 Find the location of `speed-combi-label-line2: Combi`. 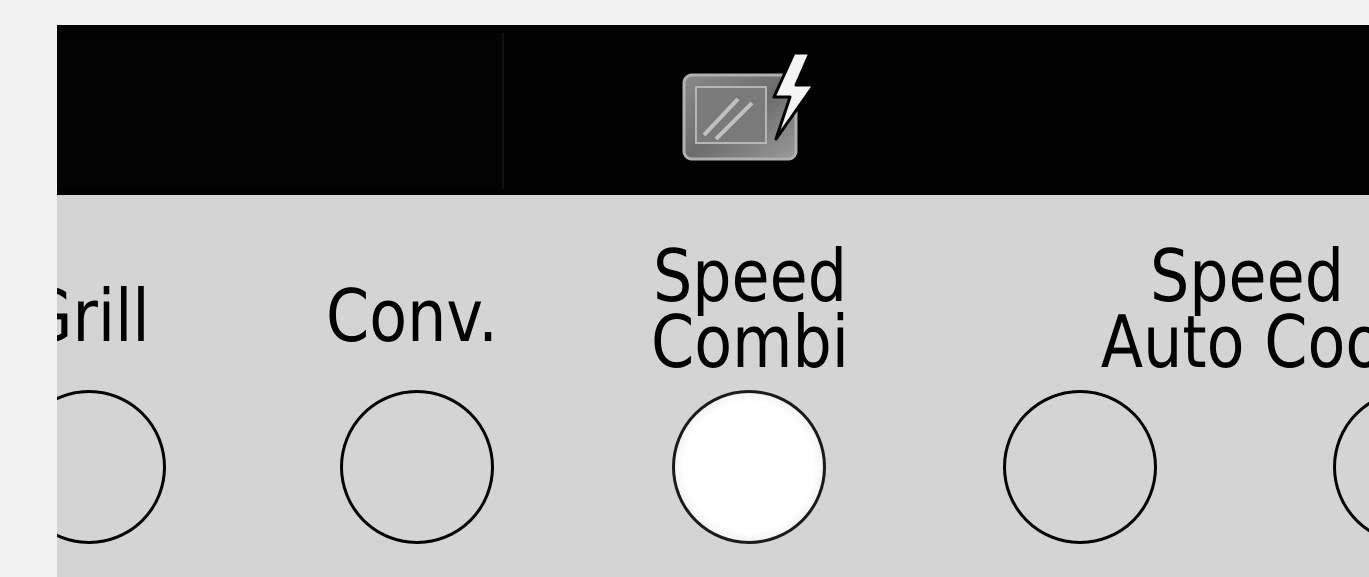

speed-combi-label-line2: Combi is located at coordinates (750, 342).